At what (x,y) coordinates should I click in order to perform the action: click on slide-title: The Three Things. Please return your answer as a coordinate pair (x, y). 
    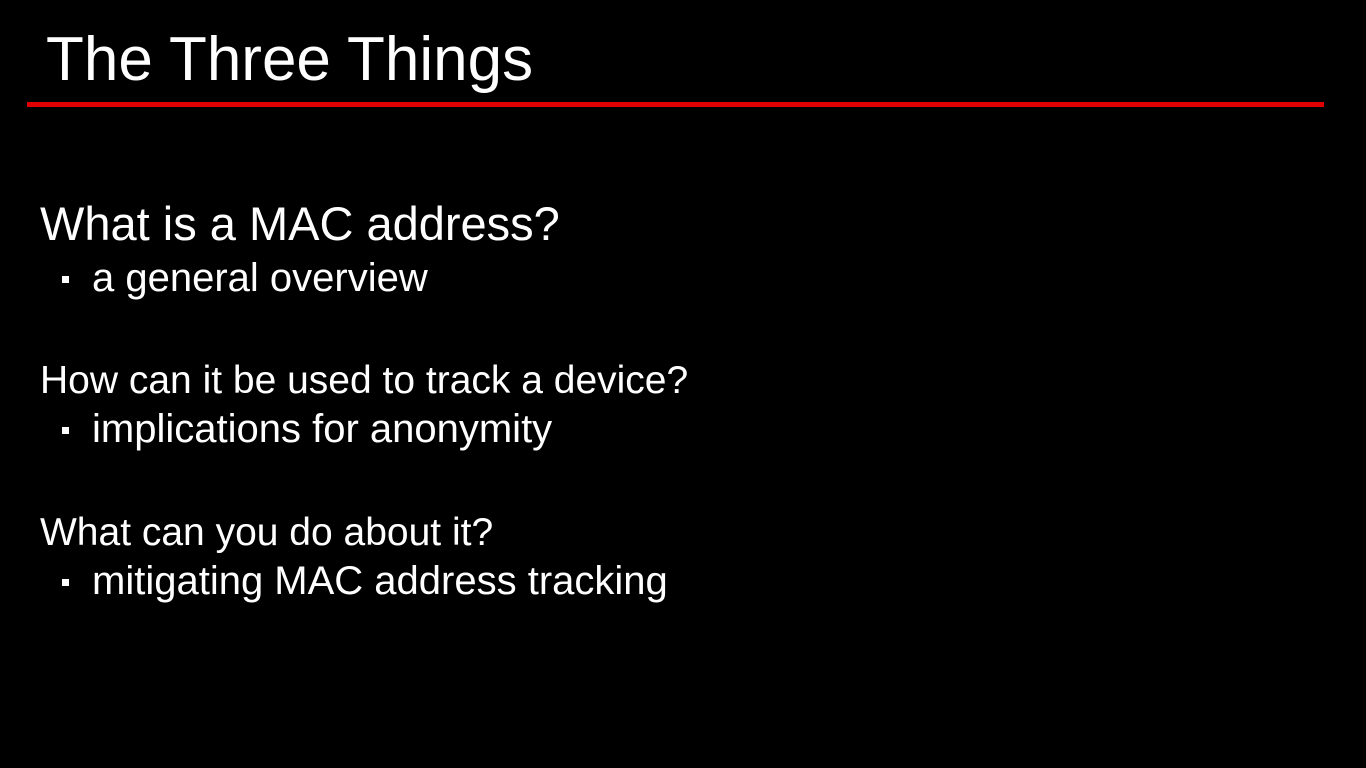
    Looking at the image, I should click on (290, 59).